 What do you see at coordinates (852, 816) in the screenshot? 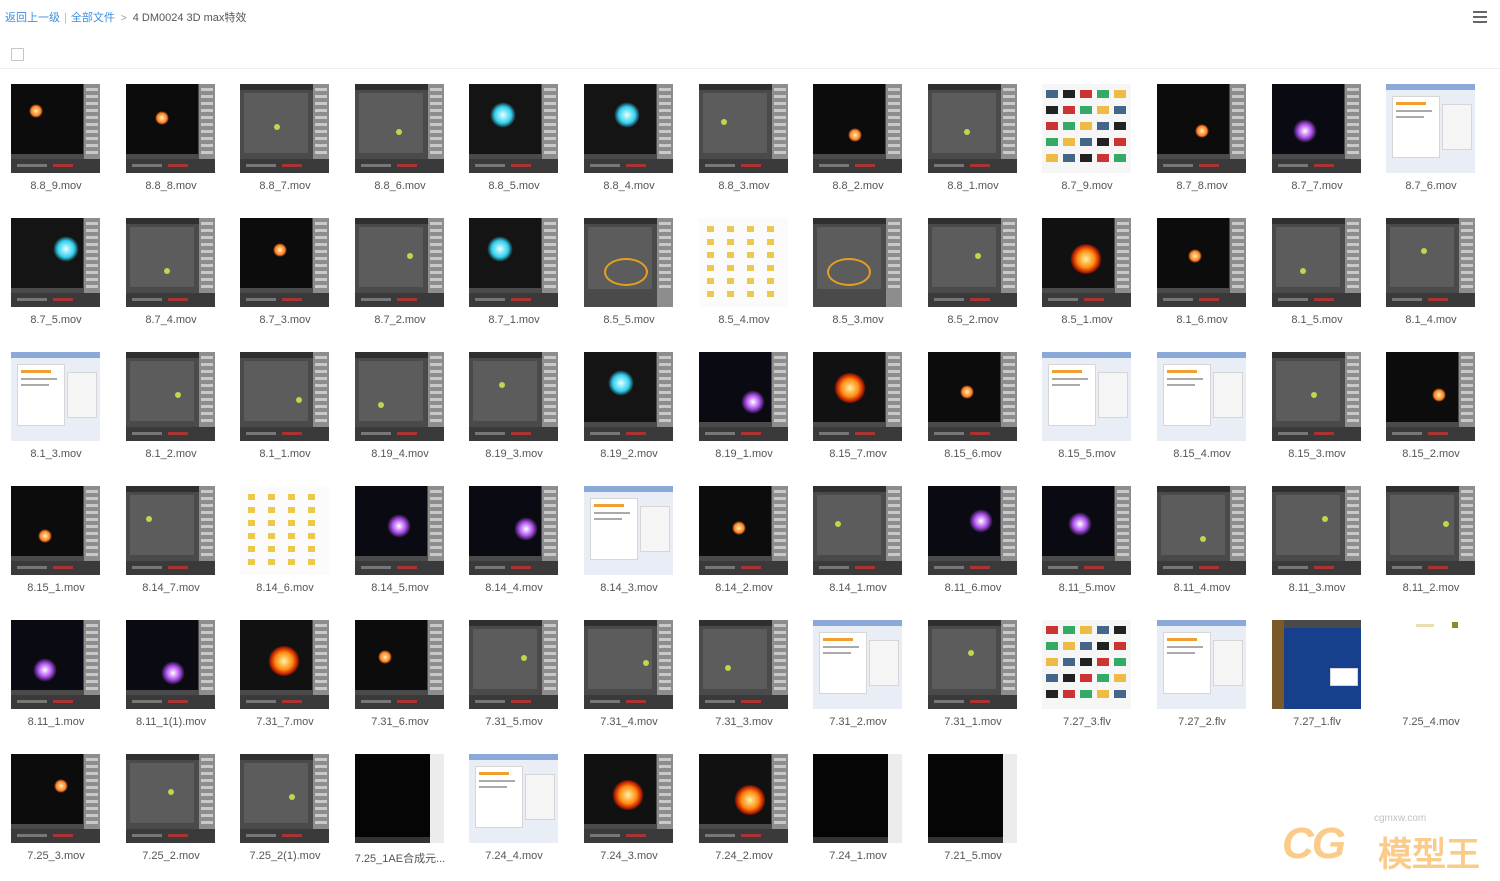
I see `file-item: 7.24_1.mov` at bounding box center [852, 816].